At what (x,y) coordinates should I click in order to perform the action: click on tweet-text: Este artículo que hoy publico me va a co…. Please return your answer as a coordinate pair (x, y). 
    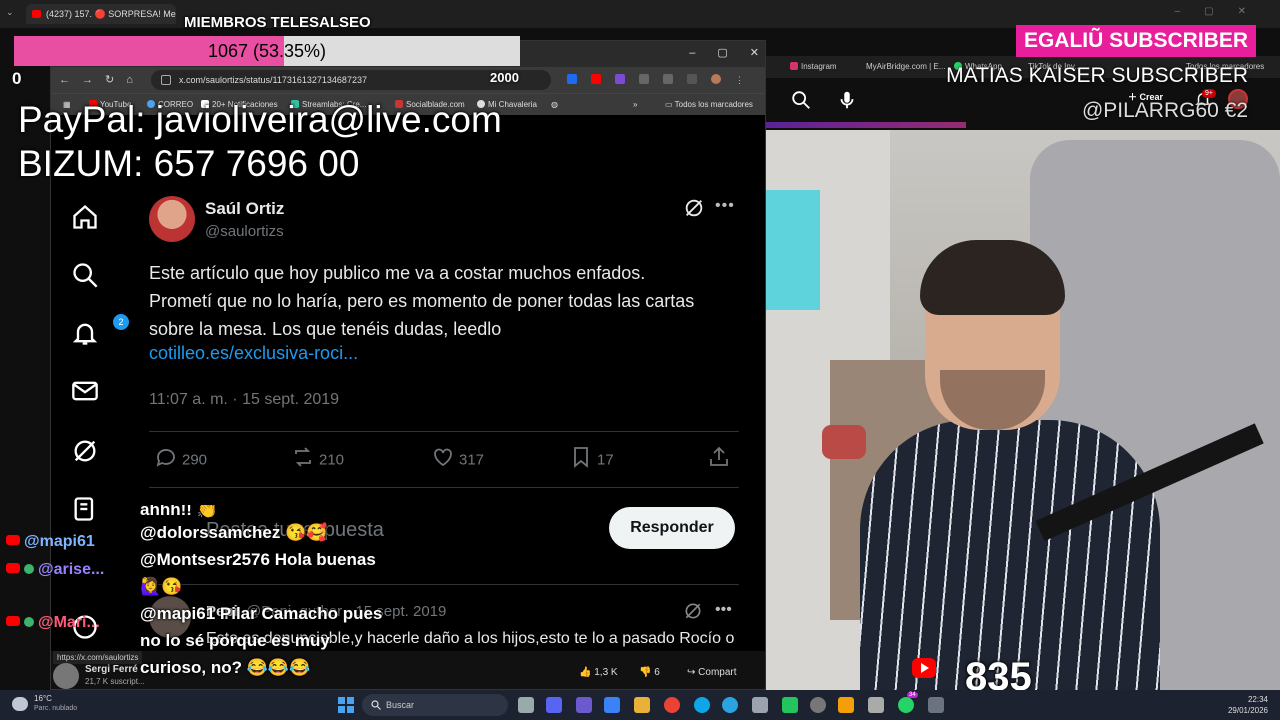
    Looking at the image, I should click on (422, 301).